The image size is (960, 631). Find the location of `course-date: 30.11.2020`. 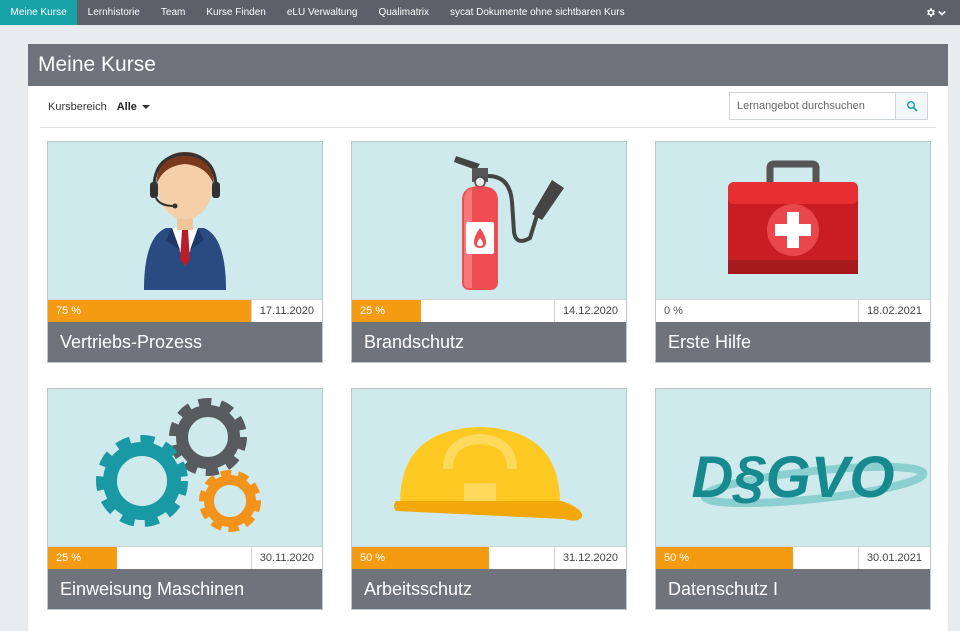

course-date: 30.11.2020 is located at coordinates (286, 558).